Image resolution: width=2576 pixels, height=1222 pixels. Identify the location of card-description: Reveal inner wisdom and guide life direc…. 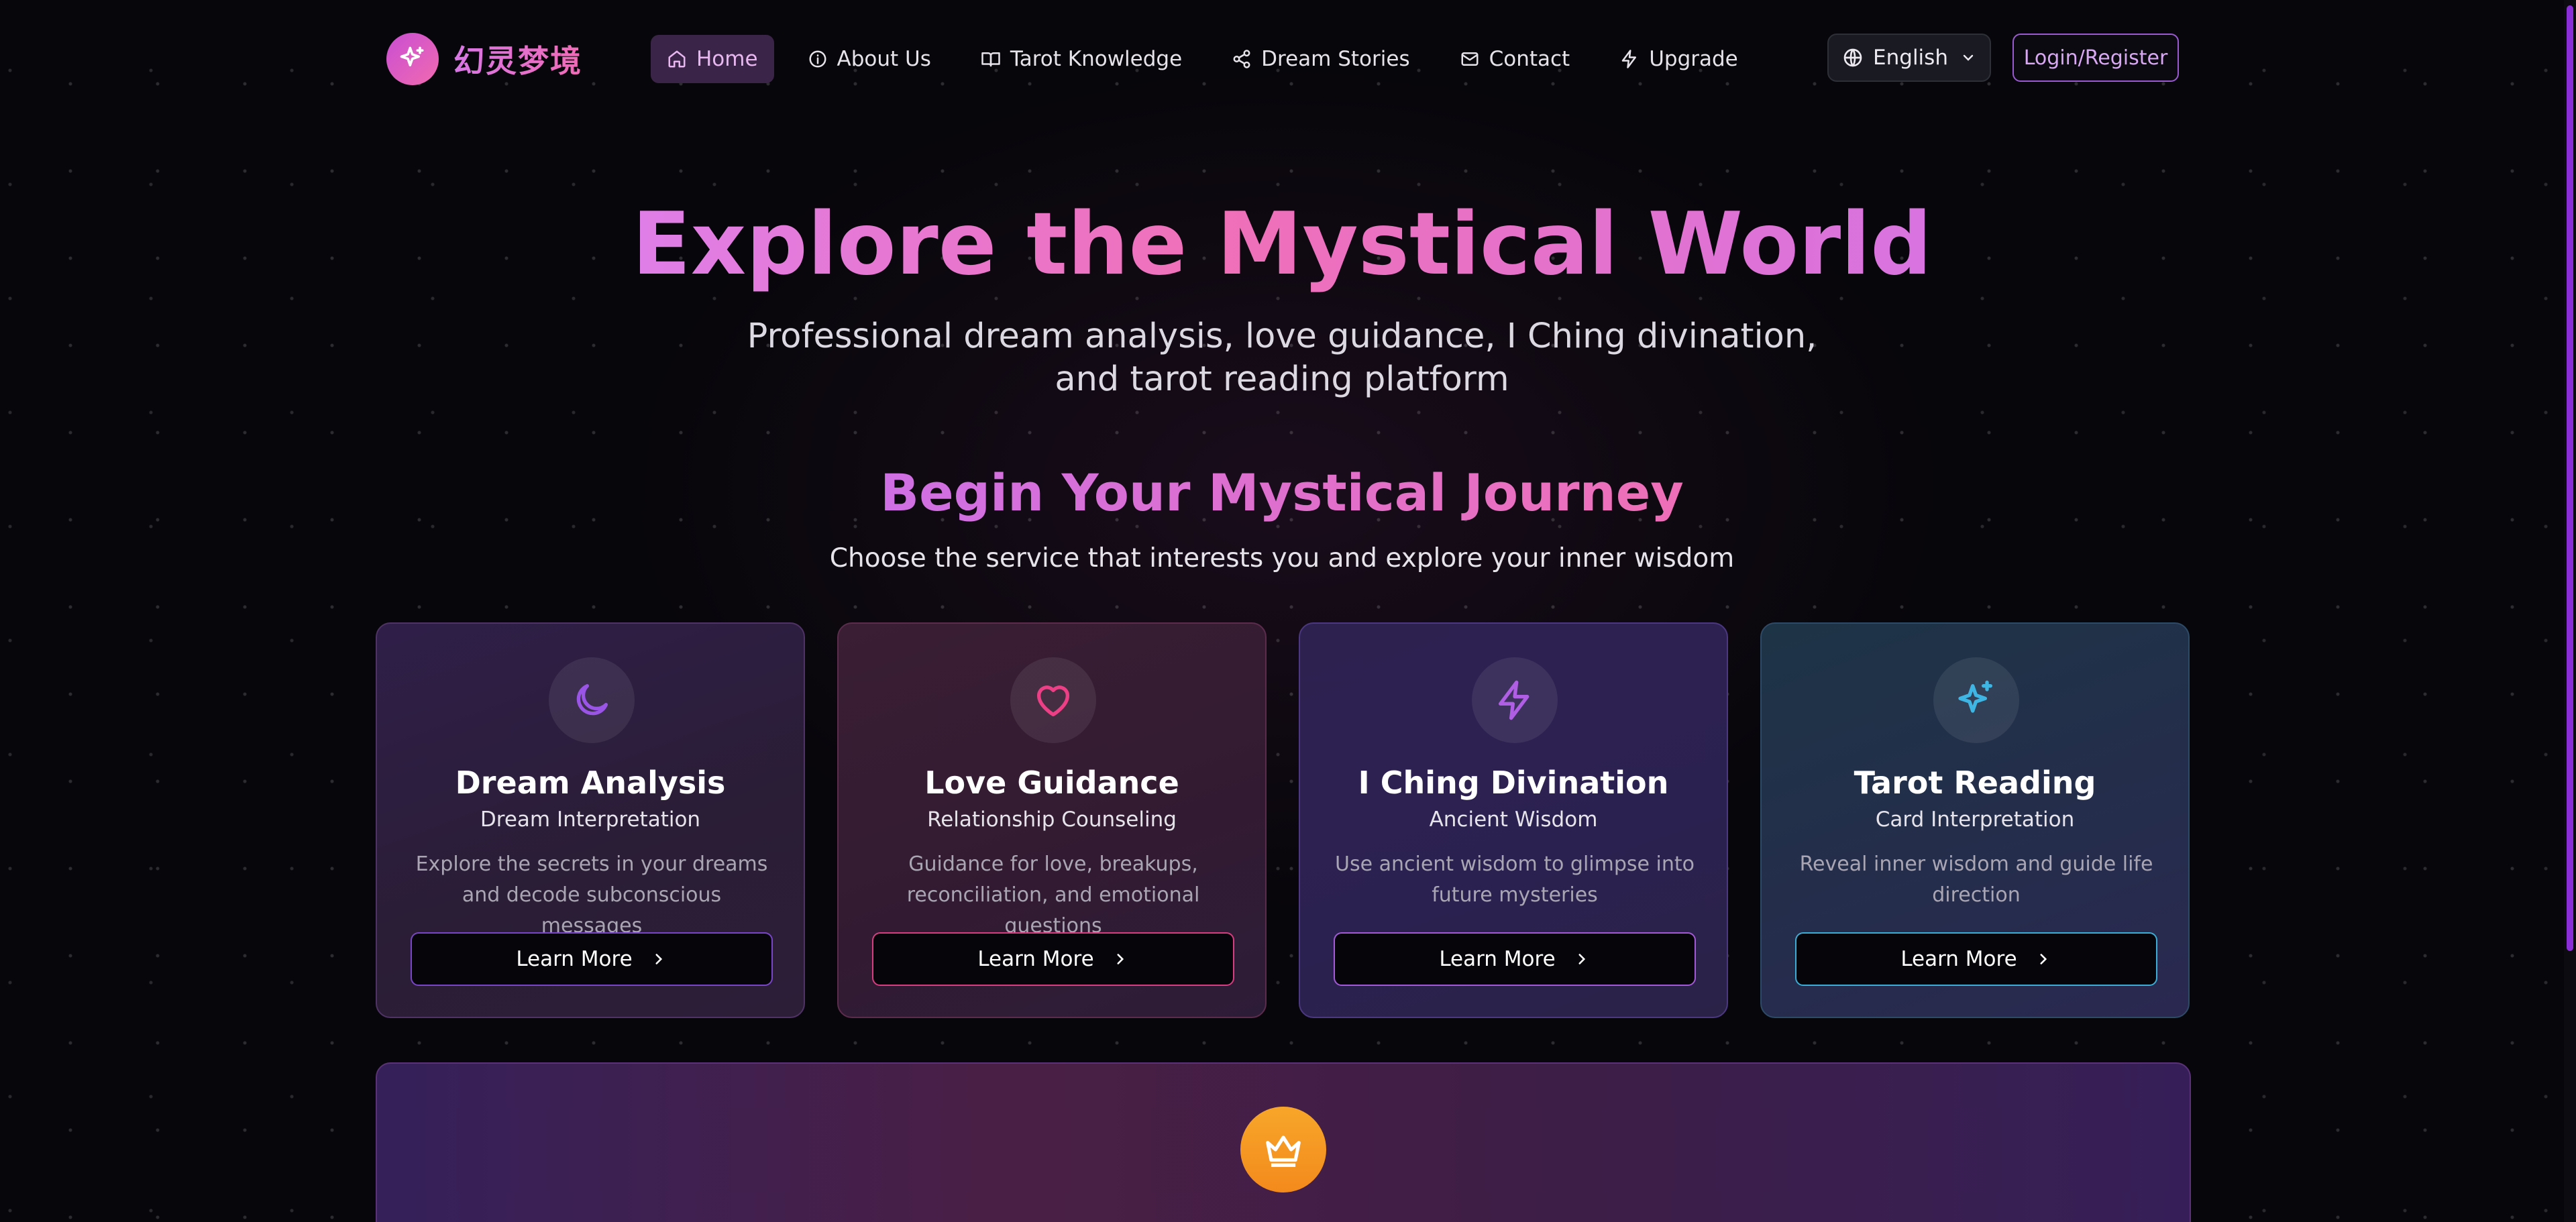
(1976, 879).